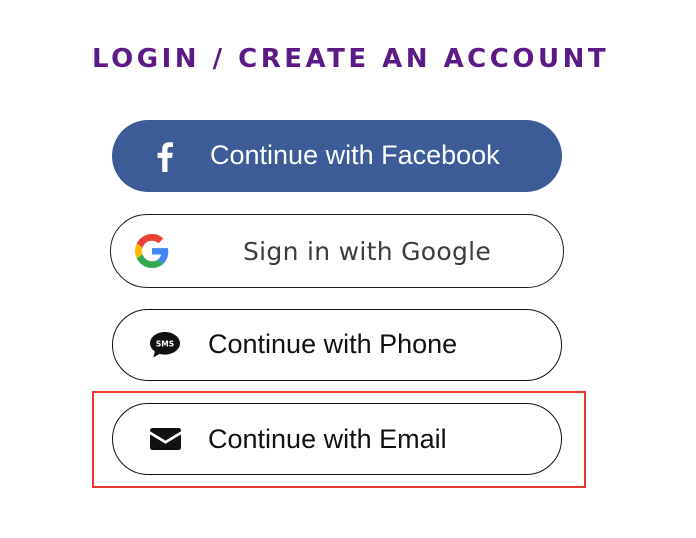  I want to click on continue-with-facebook-button: Continue with Facebook, so click(337, 156).